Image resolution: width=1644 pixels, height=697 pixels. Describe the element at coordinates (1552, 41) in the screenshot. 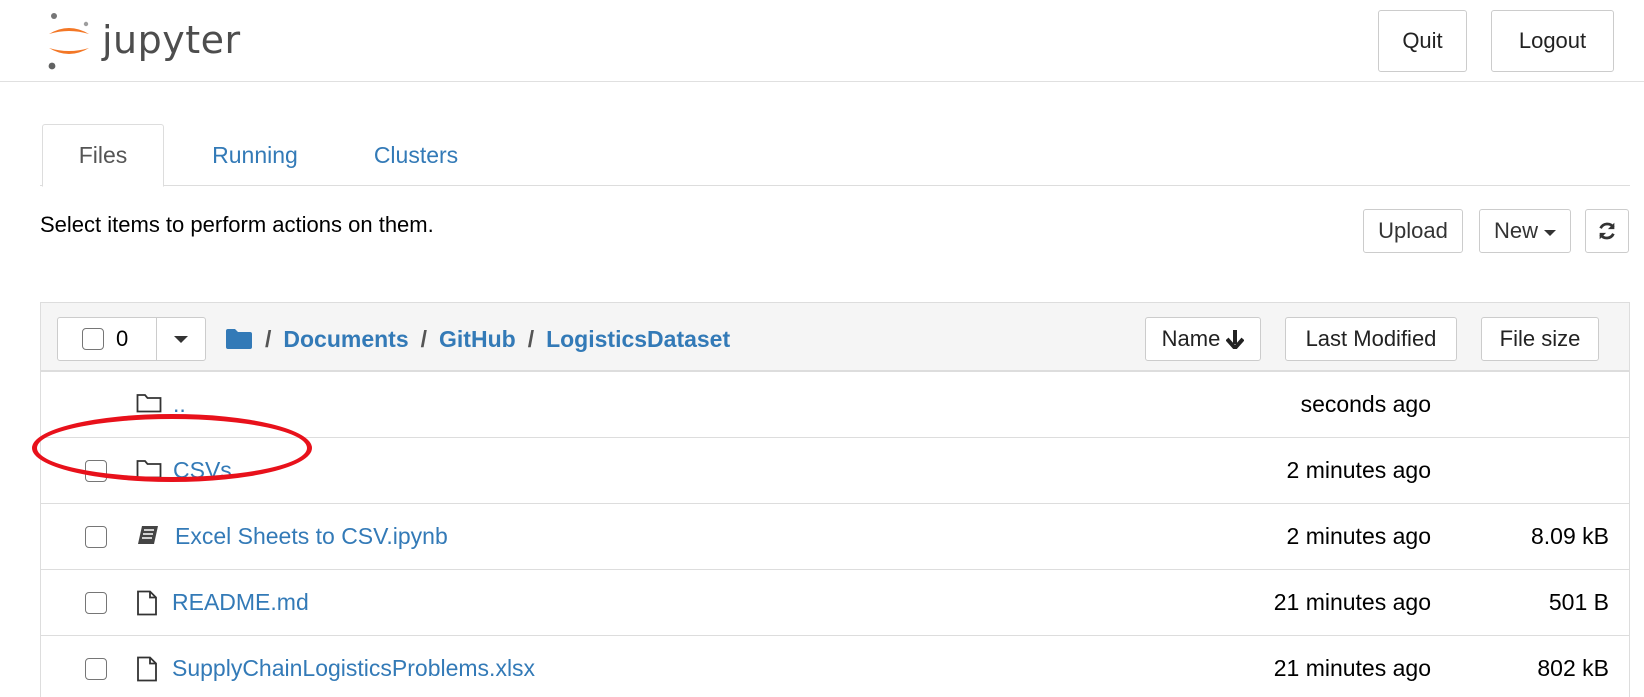

I see `logout-button: Logout` at that location.